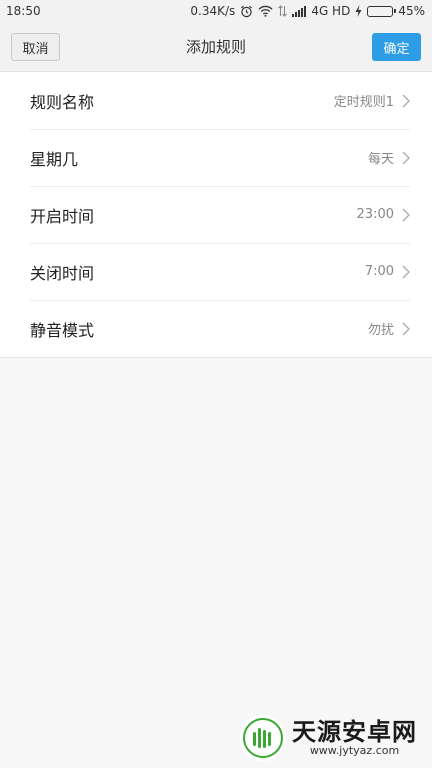 Image resolution: width=432 pixels, height=768 pixels. Describe the element at coordinates (358, 11) in the screenshot. I see `charging-icon` at that location.